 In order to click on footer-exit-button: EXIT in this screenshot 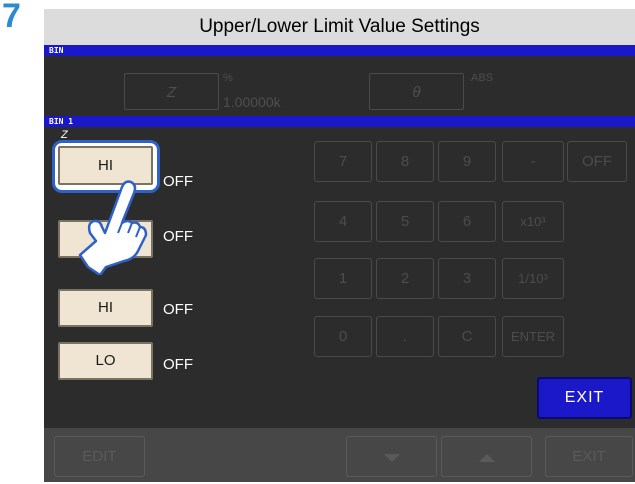, I will do `click(589, 456)`.